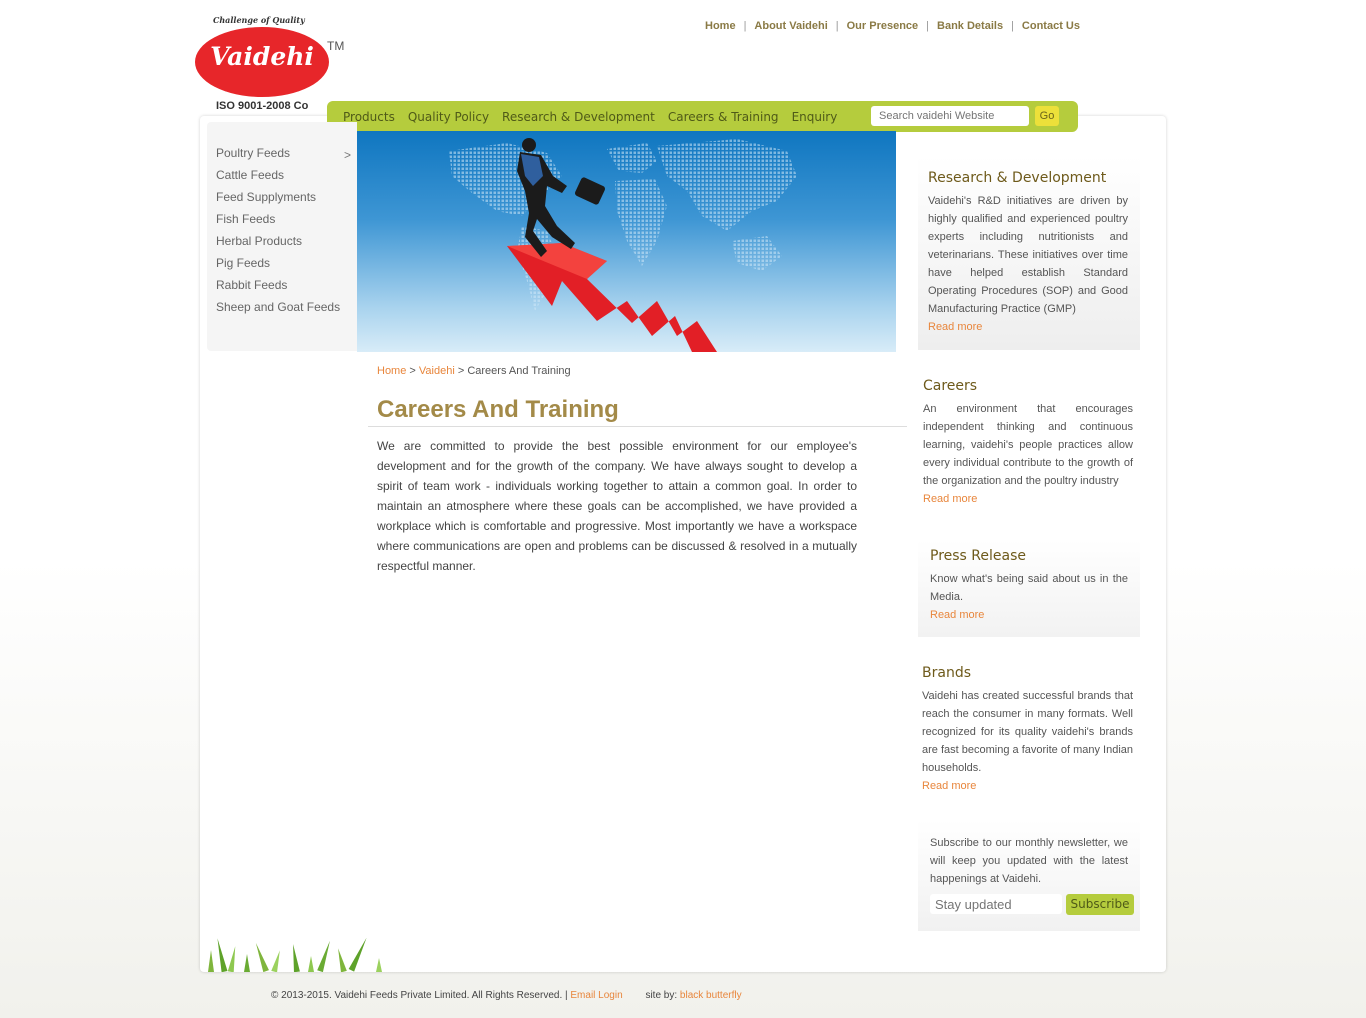 This screenshot has width=1366, height=1018. Describe the element at coordinates (1027, 786) in the screenshot. I see `brands-read-more: Read more` at that location.